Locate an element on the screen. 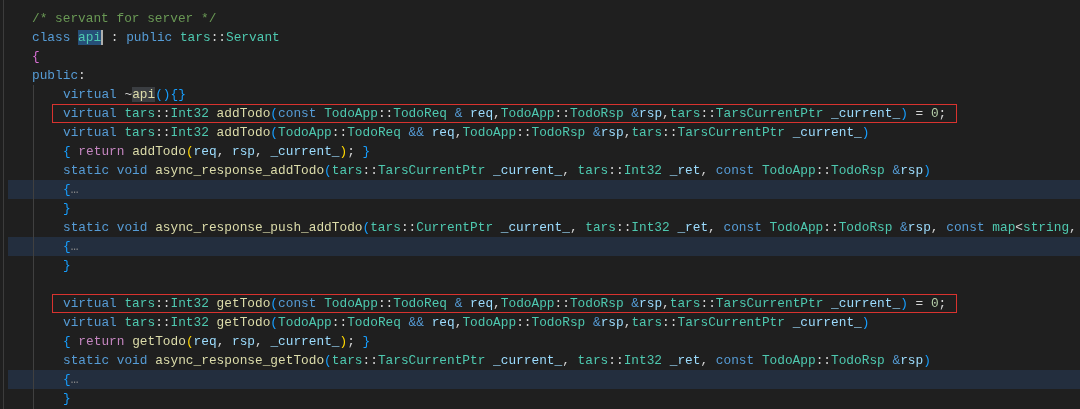 This screenshot has width=1080, height=409. code-line: static void async_response_getTodo(tars::TarsCurrentPtr _current_, tars::Int32 _ret, const TodoApp::TodoRsp &rsp) is located at coordinates (497, 361).